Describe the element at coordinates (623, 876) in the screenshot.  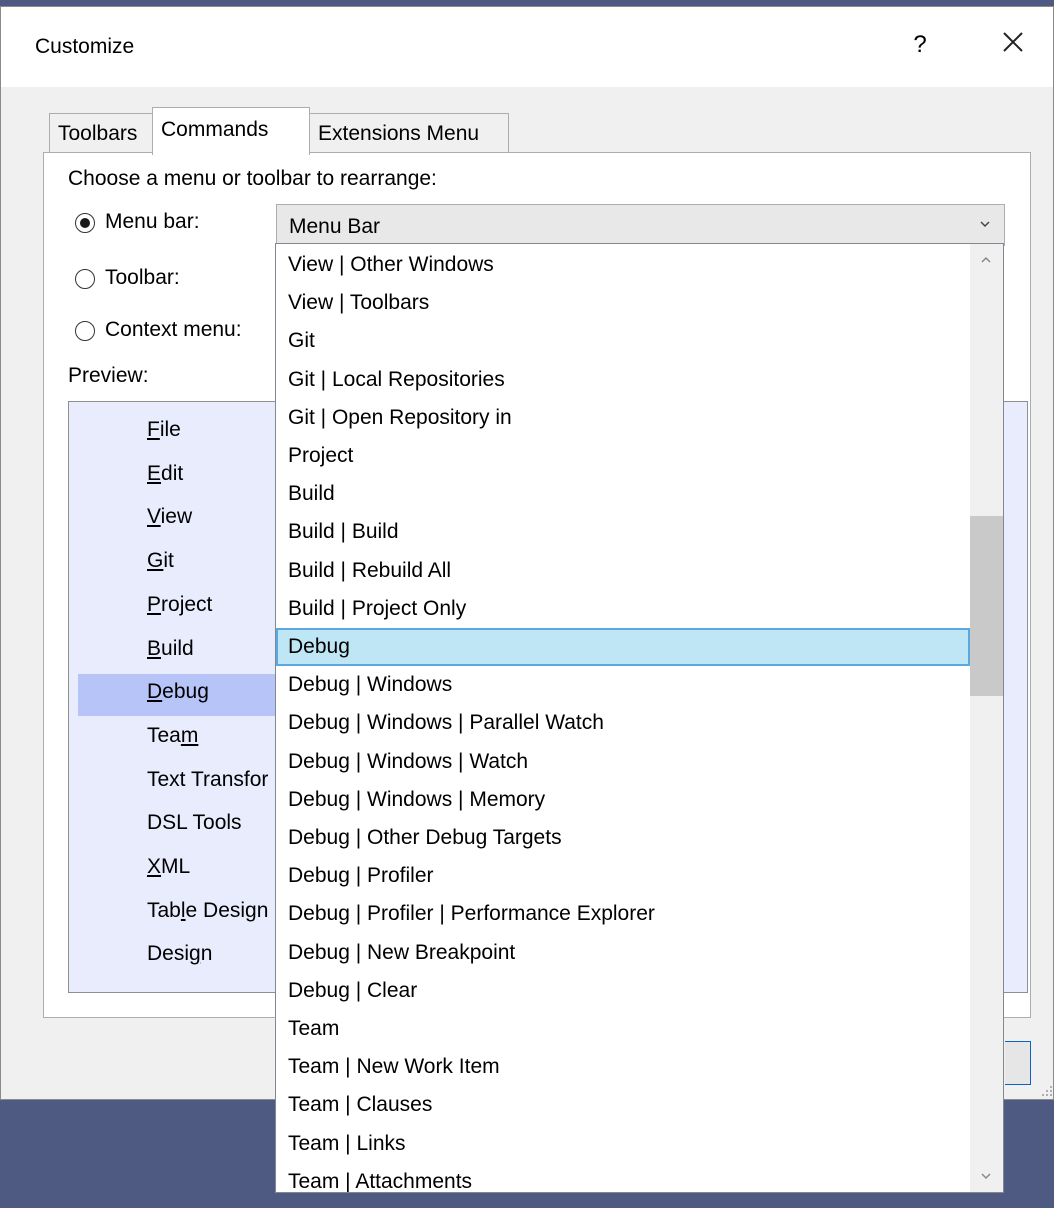
I see `dropdown-item: Debug | Profiler` at that location.